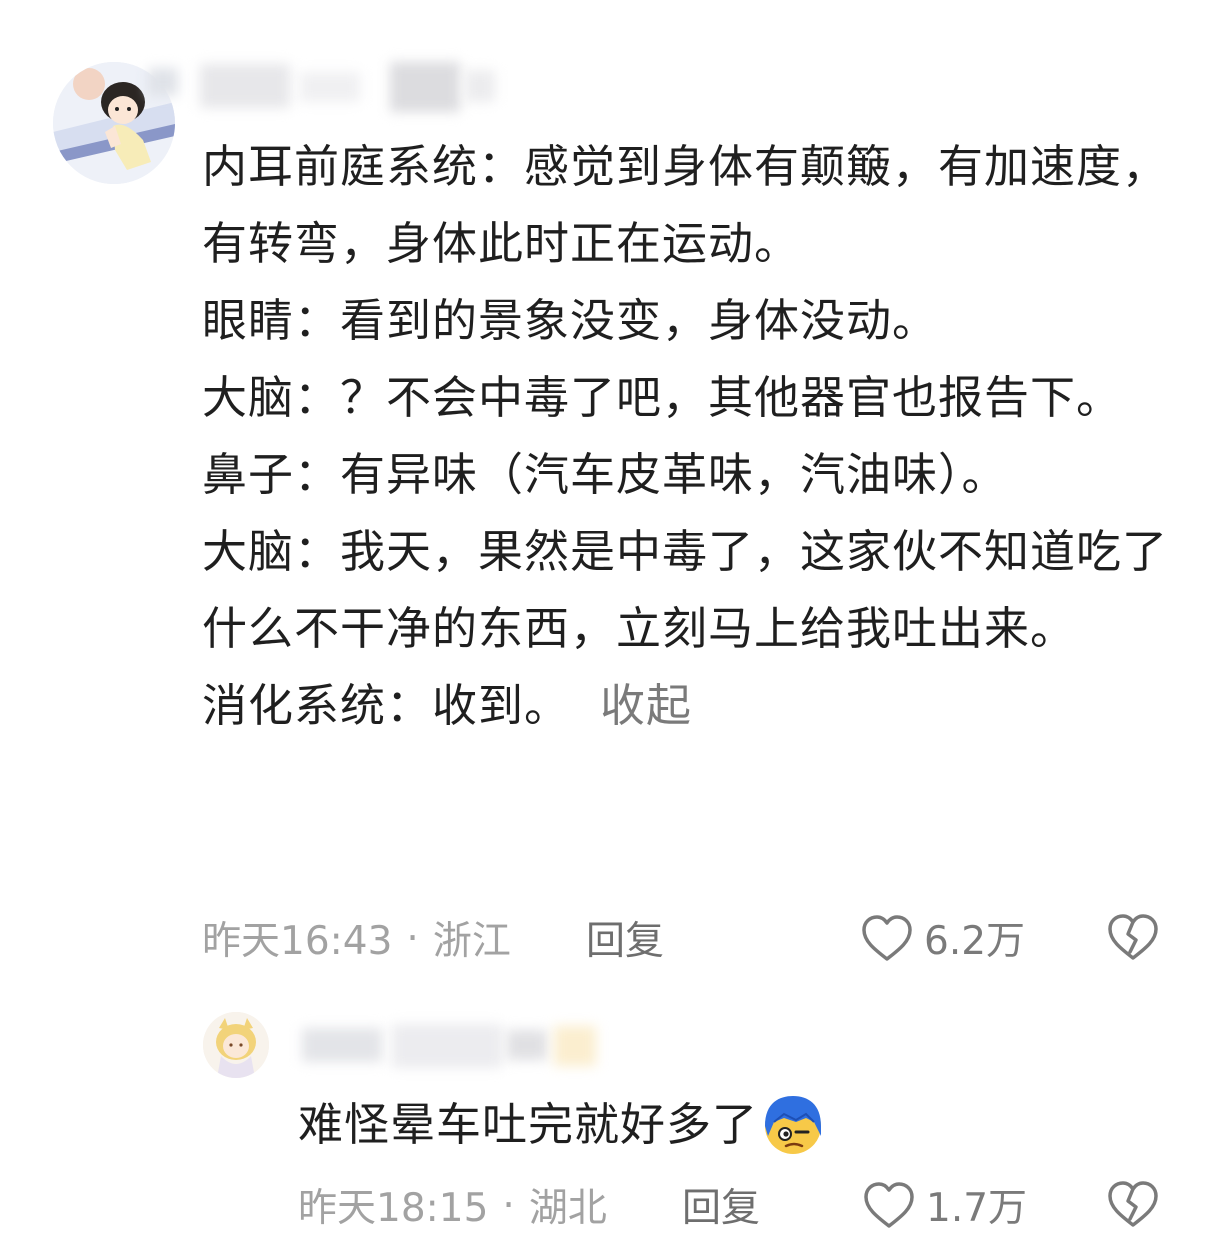 This screenshot has height=1237, width=1224. I want to click on comment-line: 内耳前庭系统：感觉到身体有颠簸，有加速度，有转弯，身体此时正在运动。, so click(685, 205).